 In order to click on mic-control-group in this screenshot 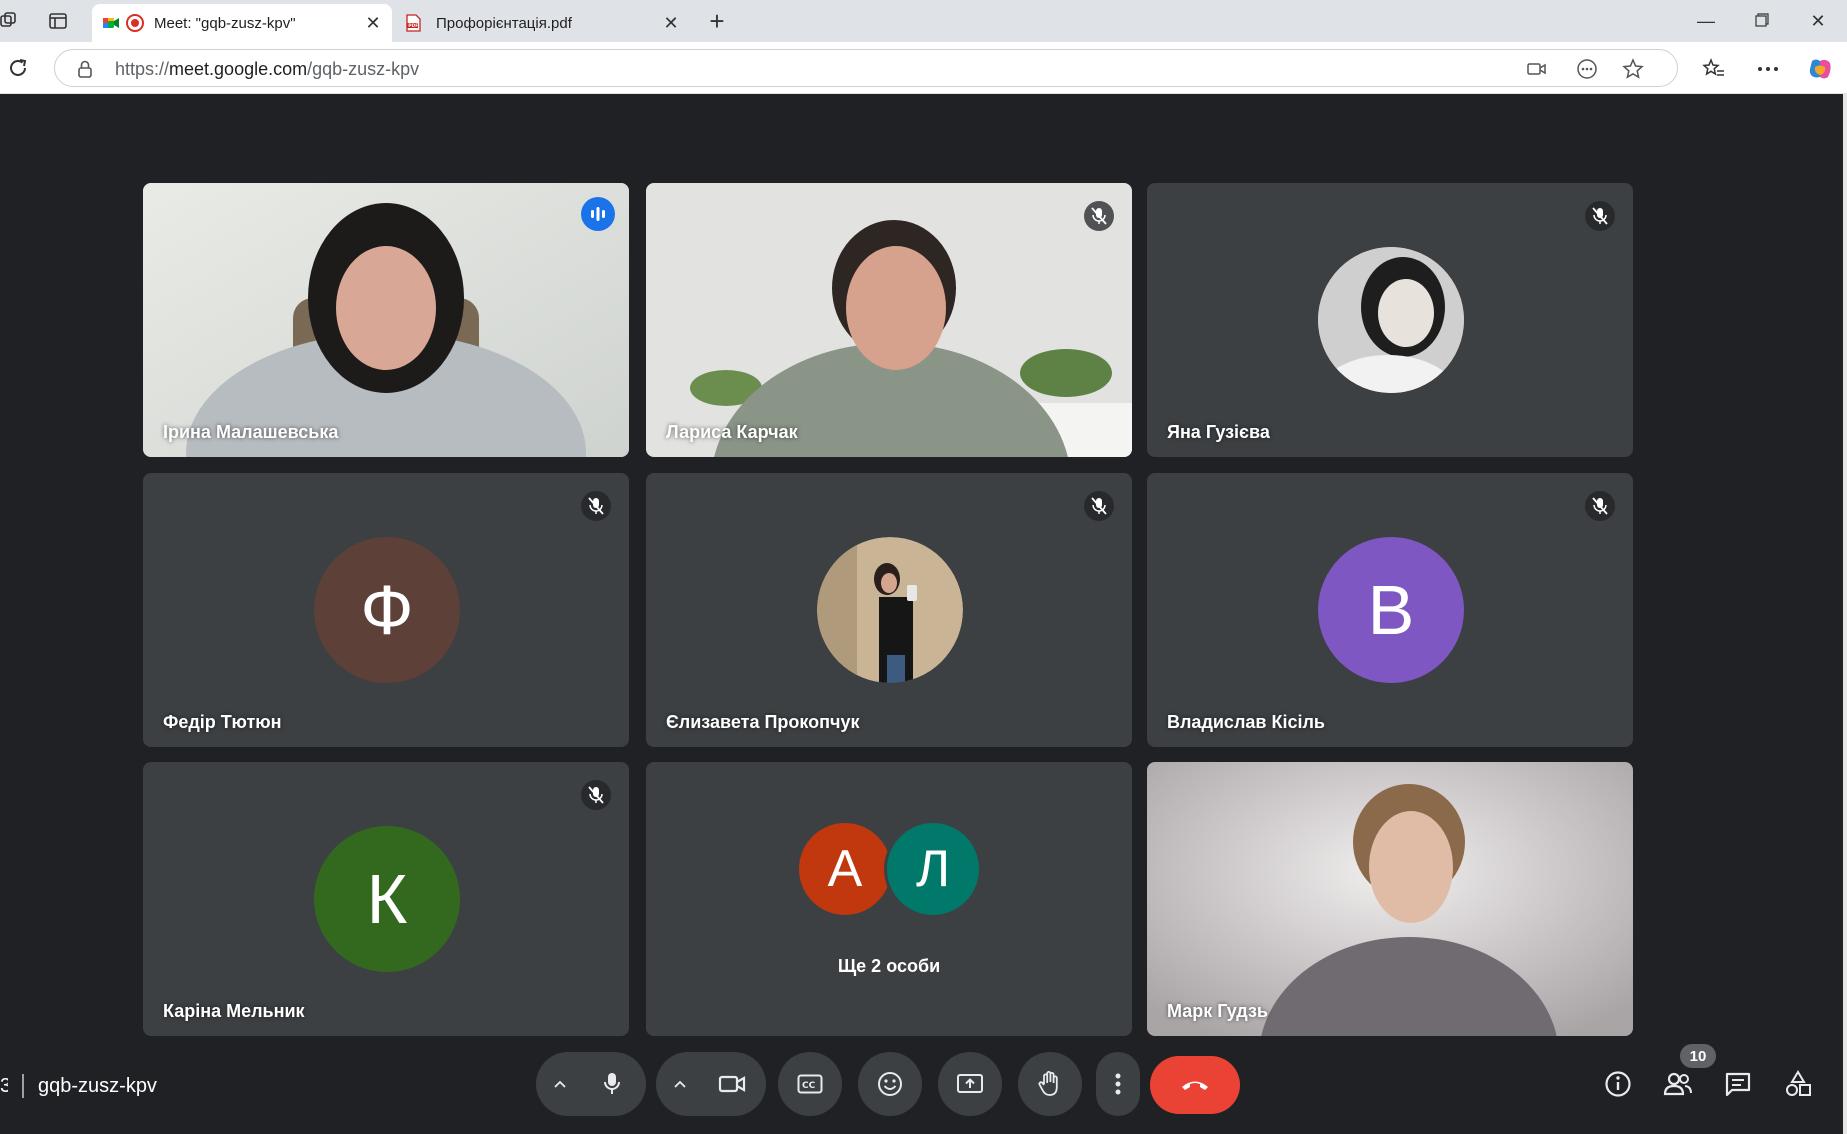, I will do `click(591, 1084)`.